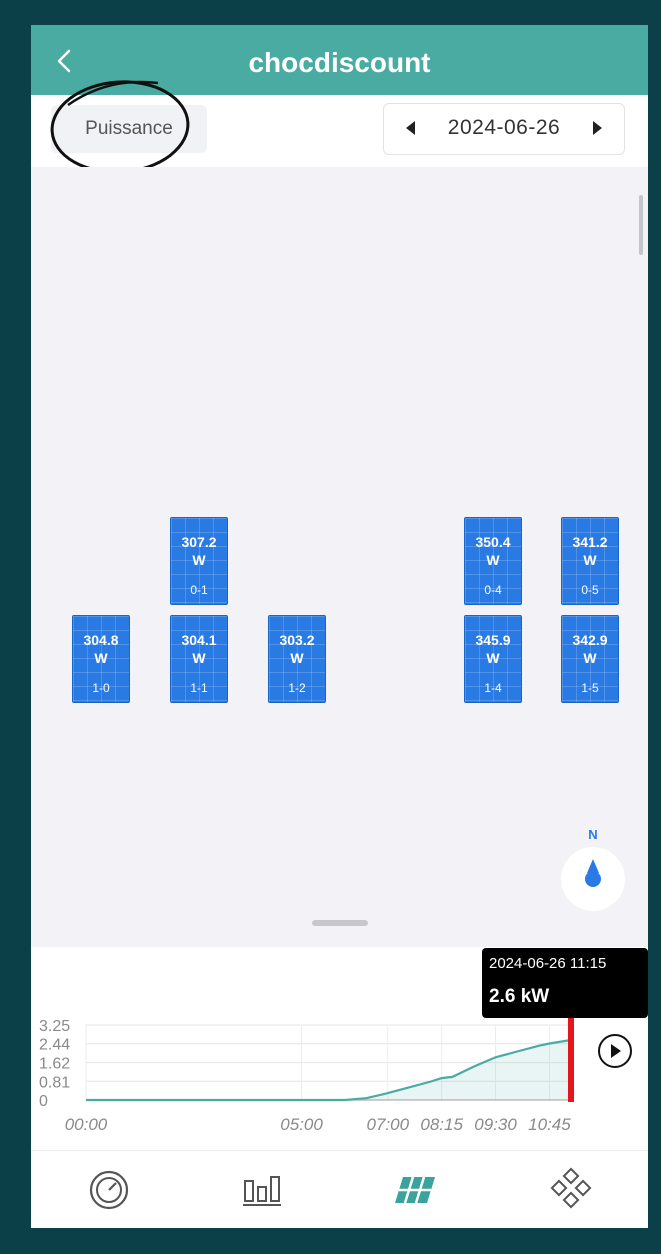  Describe the element at coordinates (549, 1124) in the screenshot. I see `x-tick-label: 10:45` at that location.